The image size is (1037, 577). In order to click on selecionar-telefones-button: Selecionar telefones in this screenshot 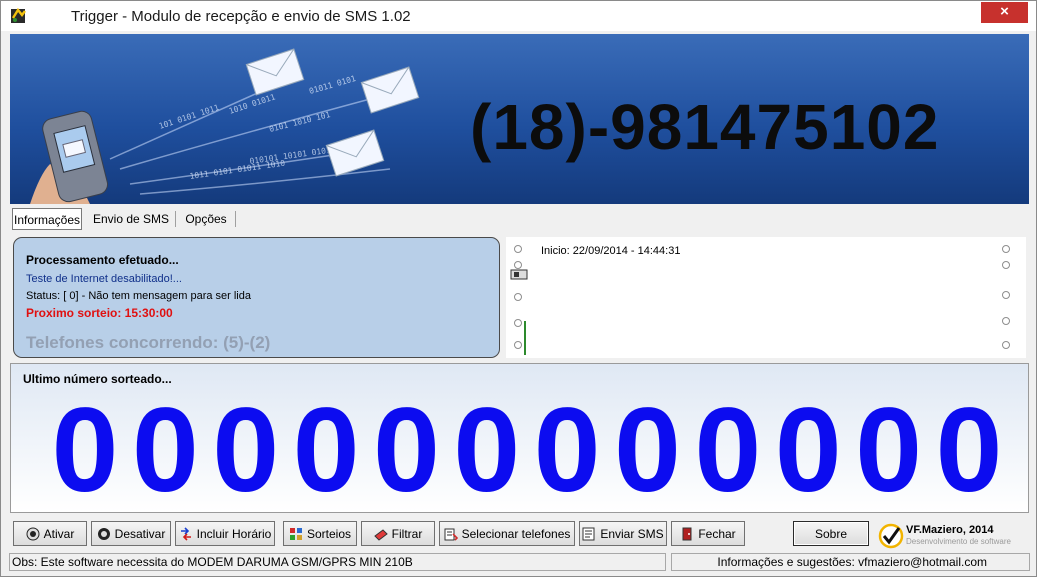, I will do `click(507, 533)`.